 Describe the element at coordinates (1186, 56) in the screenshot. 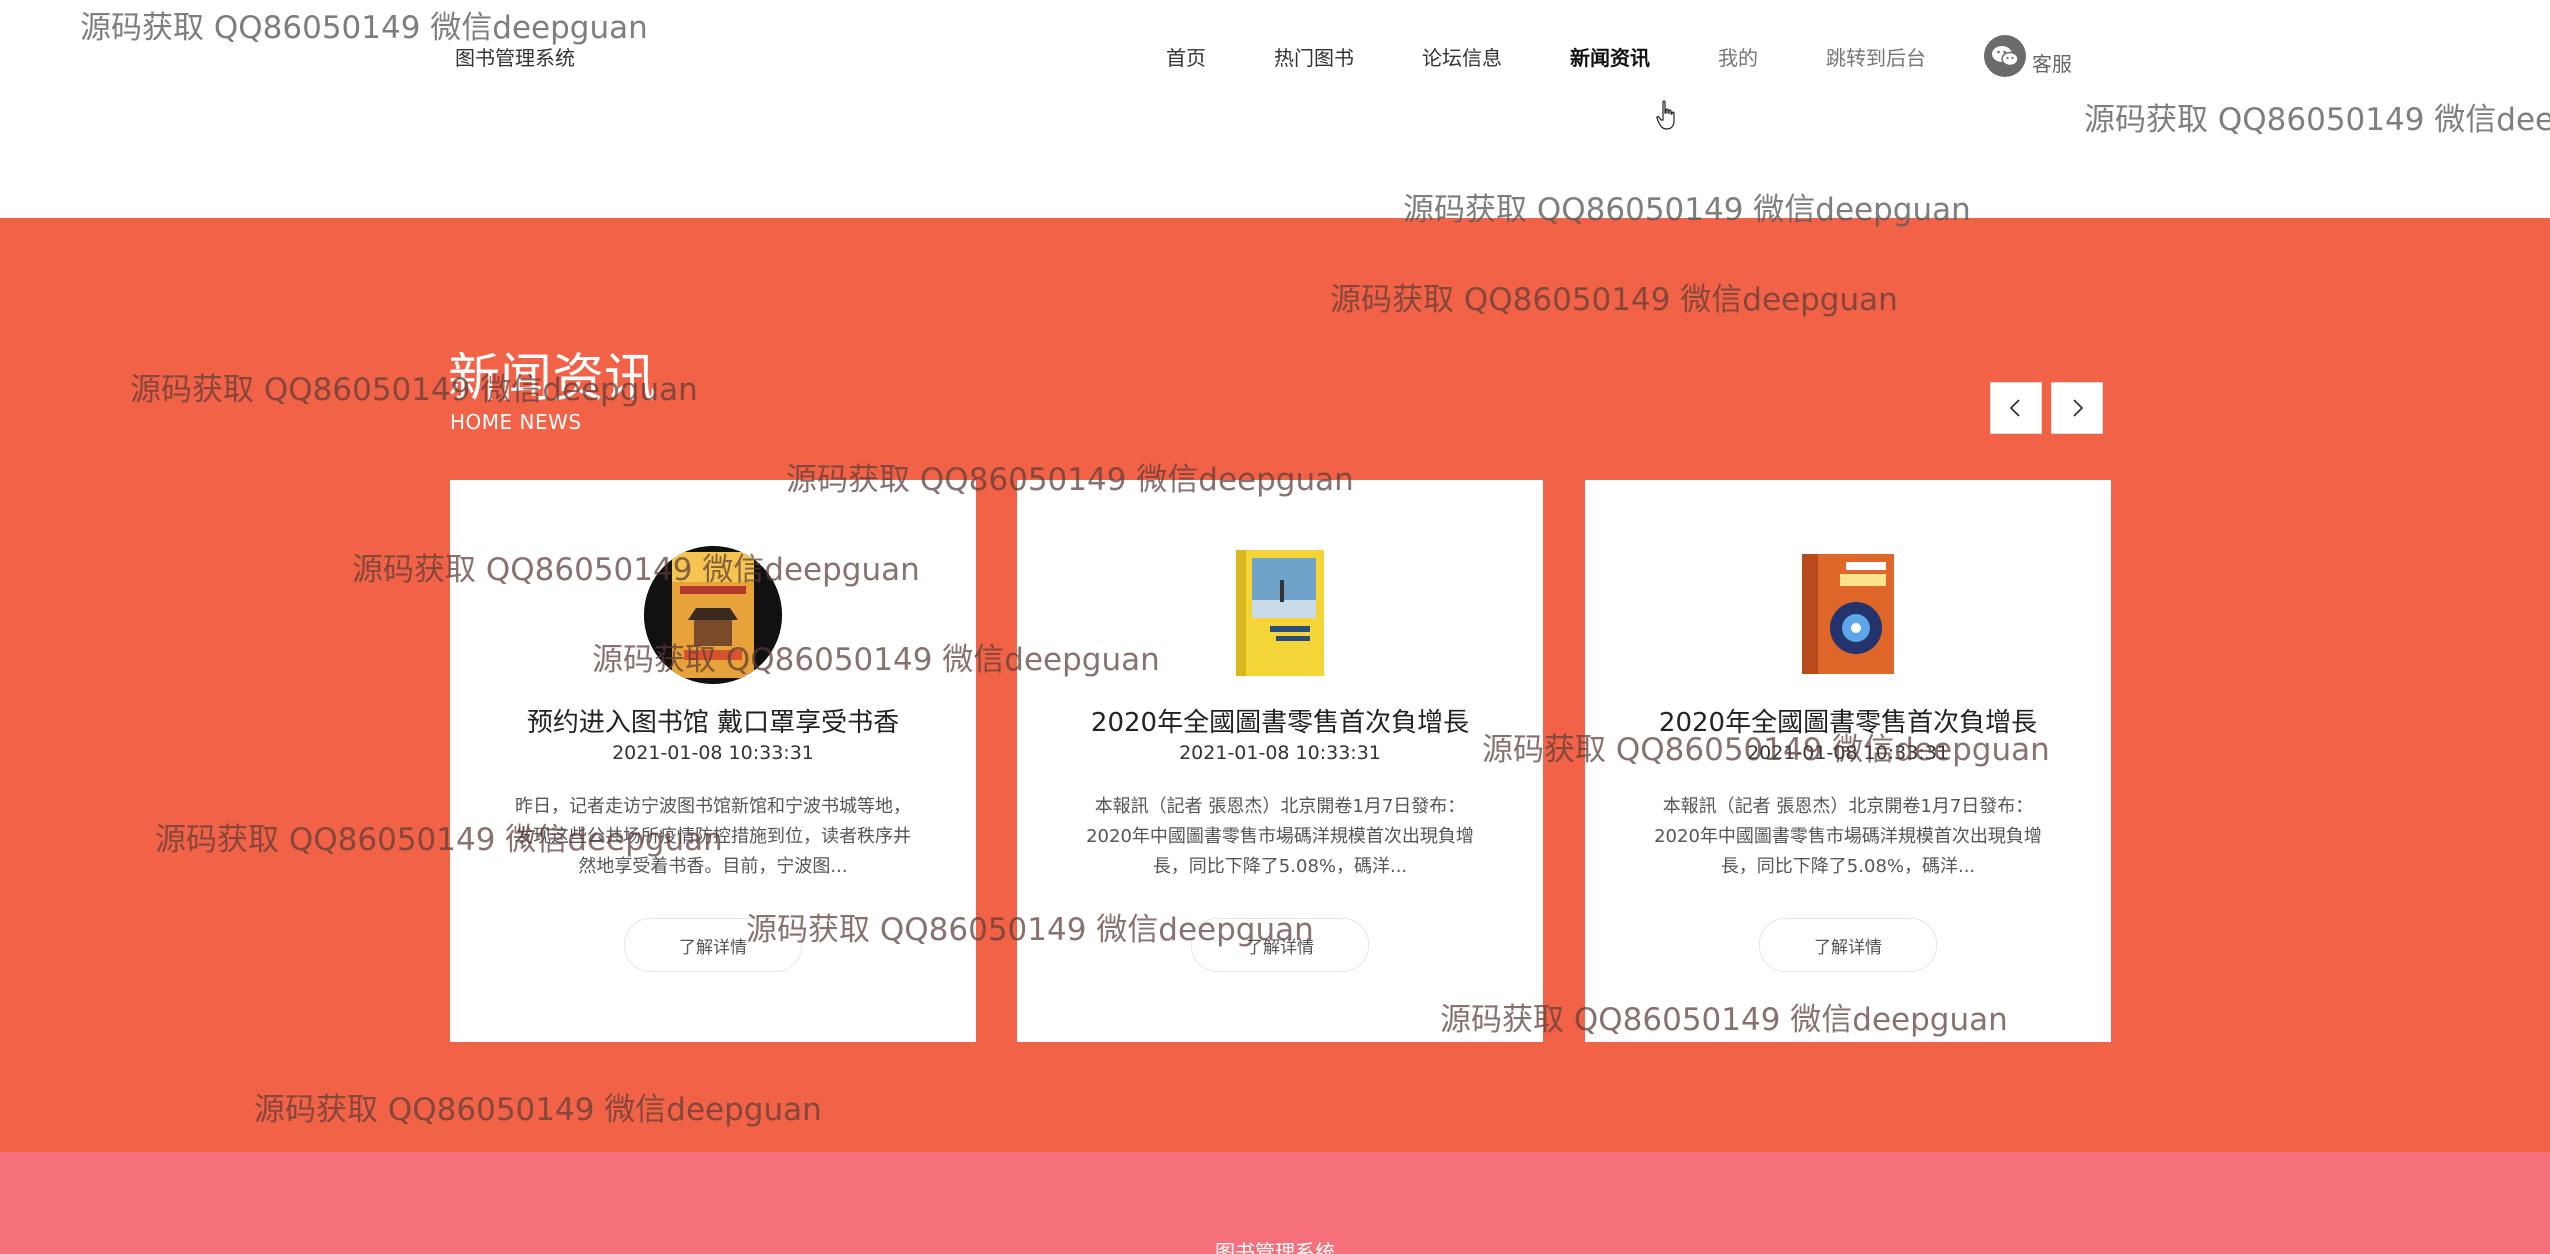

I see `nav-home: 首页` at that location.